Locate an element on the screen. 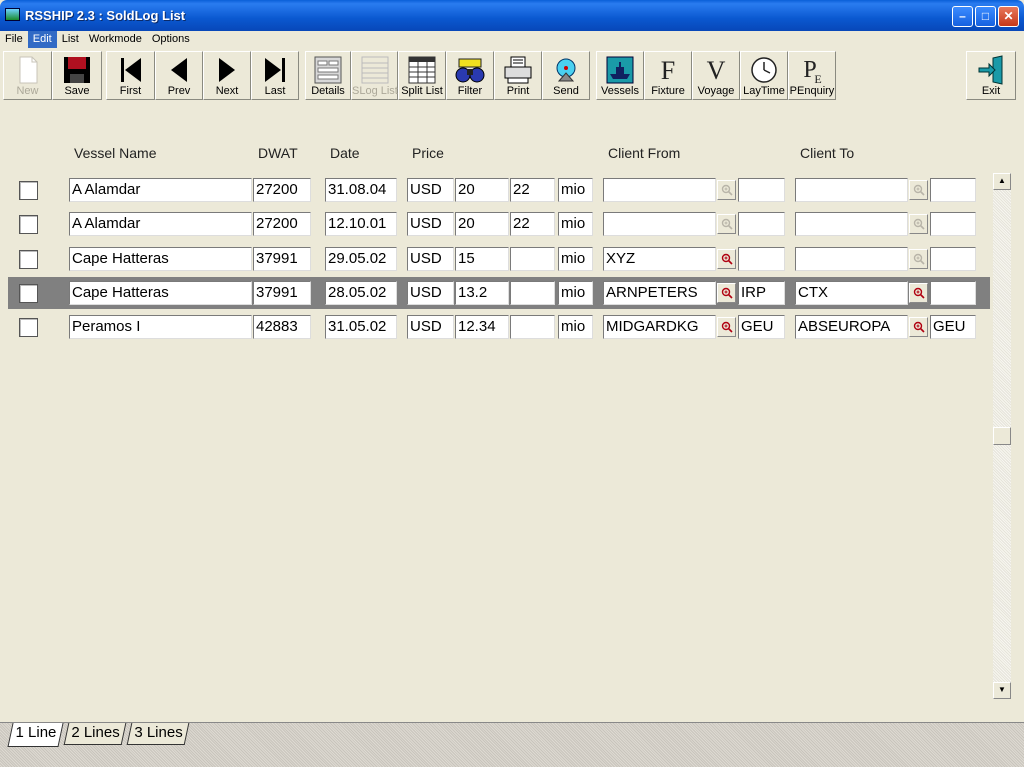 The width and height of the screenshot is (1024, 767). scroll-up-button: ▲ is located at coordinates (1002, 181).